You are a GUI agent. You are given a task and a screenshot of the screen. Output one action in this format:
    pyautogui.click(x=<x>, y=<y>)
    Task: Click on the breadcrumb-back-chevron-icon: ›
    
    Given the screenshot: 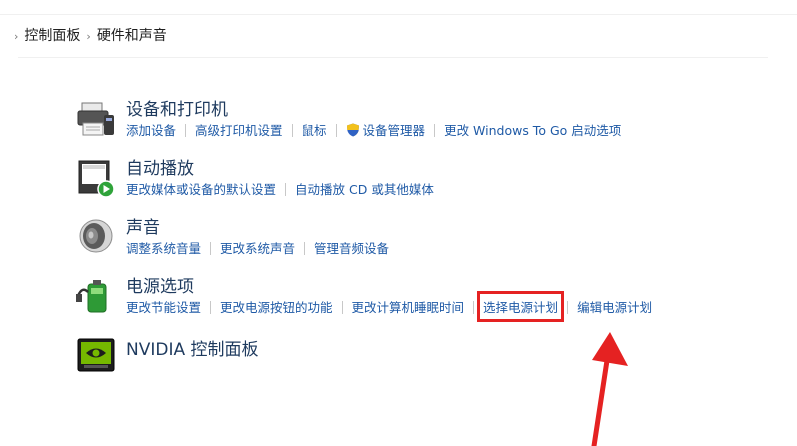 What is the action you would take?
    pyautogui.click(x=16, y=36)
    